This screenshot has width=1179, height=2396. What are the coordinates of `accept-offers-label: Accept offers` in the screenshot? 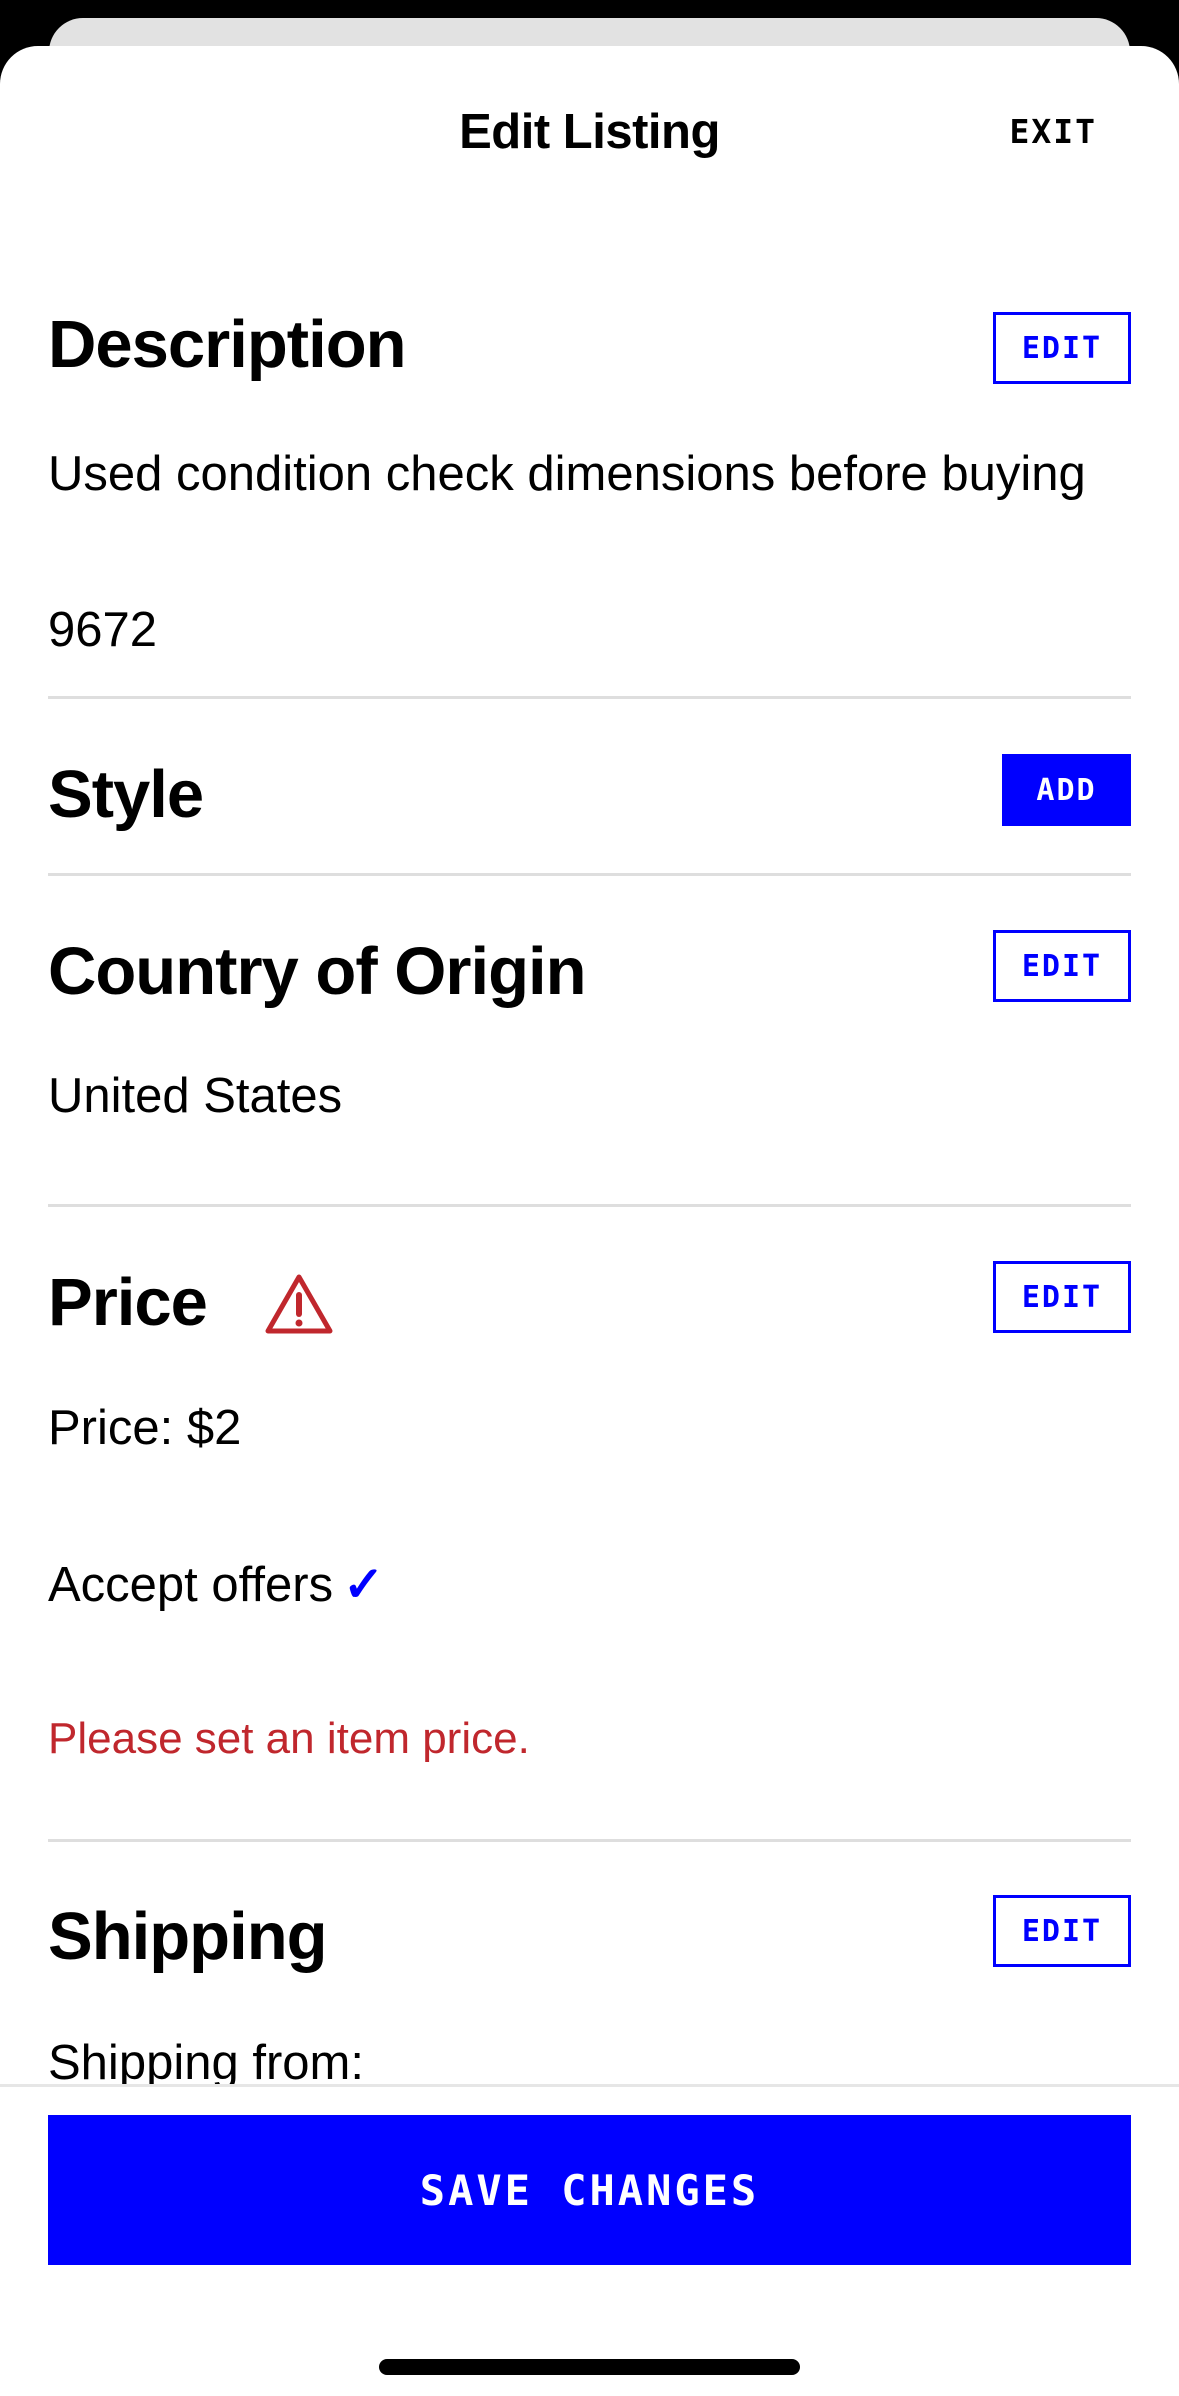 It's located at (191, 1585).